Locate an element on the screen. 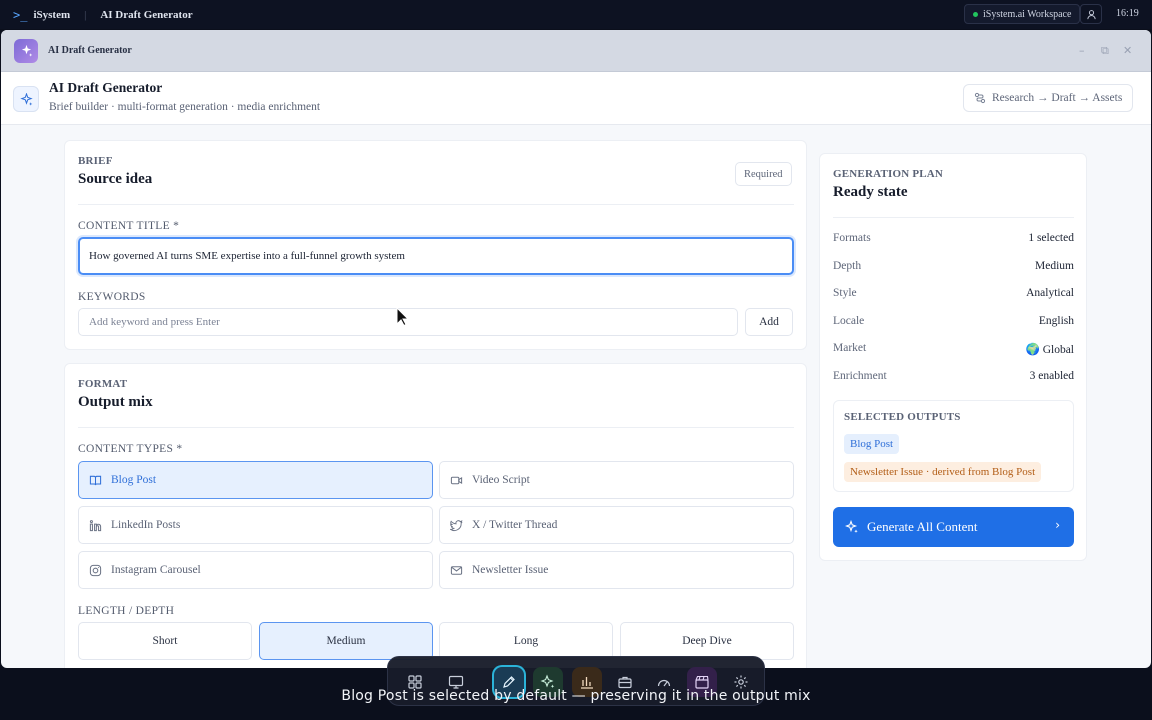  plan-row-formats: Formats 1 selected is located at coordinates (953, 238).